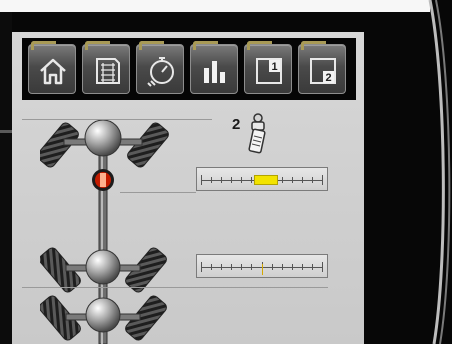 The image size is (452, 344). I want to click on memory-button, so click(106, 67).